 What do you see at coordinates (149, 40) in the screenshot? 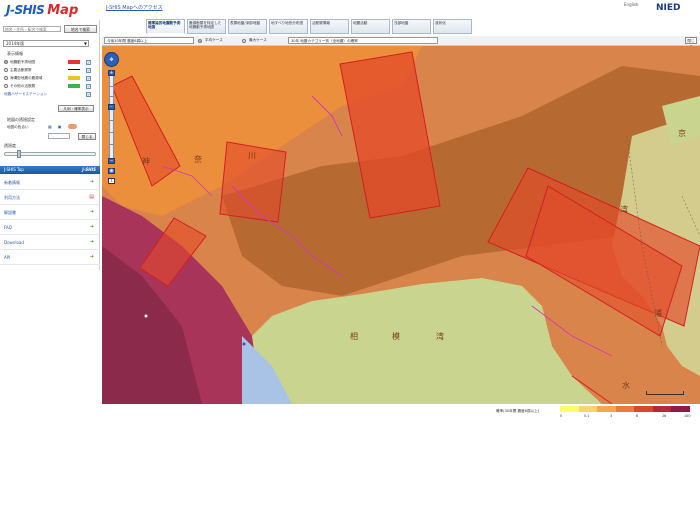
I see `hazard-select: 今後30年間 震度6弱以上` at bounding box center [149, 40].